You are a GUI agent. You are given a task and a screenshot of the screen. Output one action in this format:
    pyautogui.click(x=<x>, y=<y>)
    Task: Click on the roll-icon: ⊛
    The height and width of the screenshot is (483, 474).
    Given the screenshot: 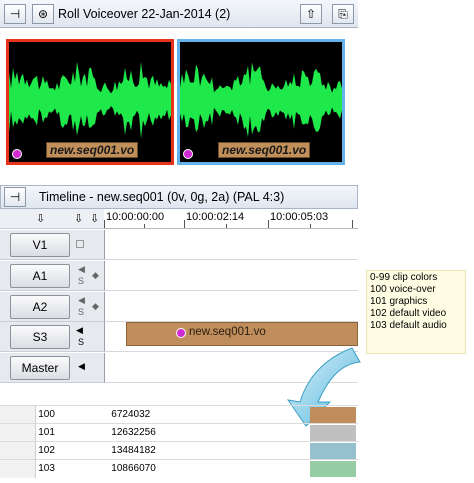 What is the action you would take?
    pyautogui.click(x=43, y=14)
    